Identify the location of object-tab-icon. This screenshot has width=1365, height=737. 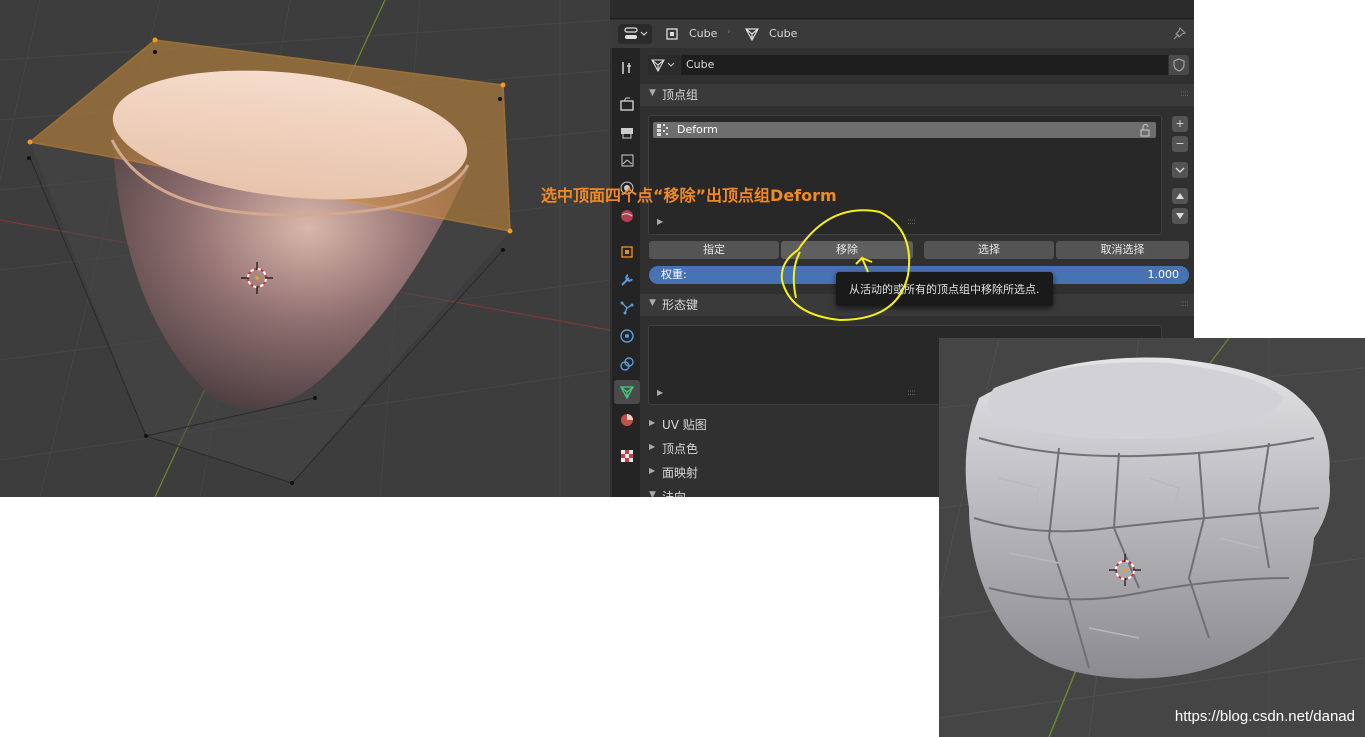
(627, 252).